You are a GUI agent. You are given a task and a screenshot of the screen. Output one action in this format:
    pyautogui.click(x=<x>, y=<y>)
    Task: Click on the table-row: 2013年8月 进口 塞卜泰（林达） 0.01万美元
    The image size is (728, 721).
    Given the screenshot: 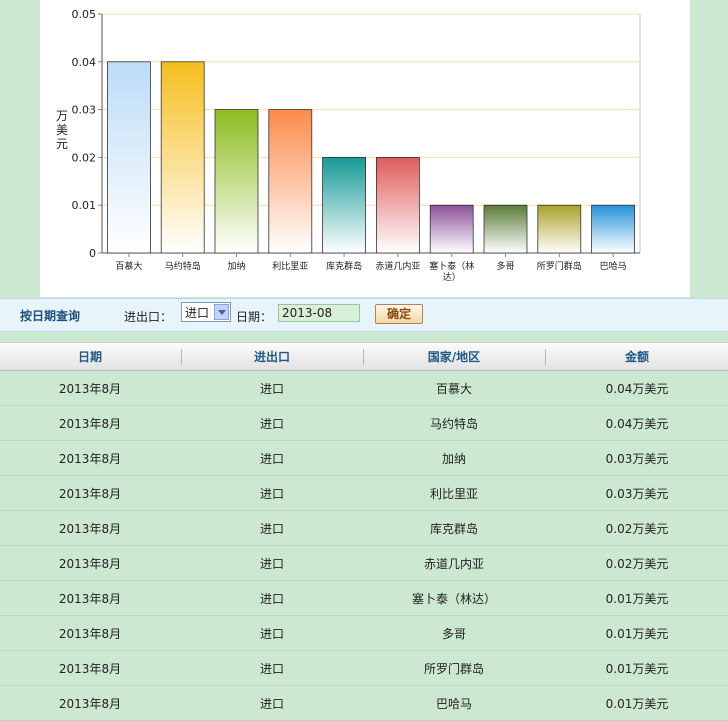 What is the action you would take?
    pyautogui.click(x=364, y=598)
    